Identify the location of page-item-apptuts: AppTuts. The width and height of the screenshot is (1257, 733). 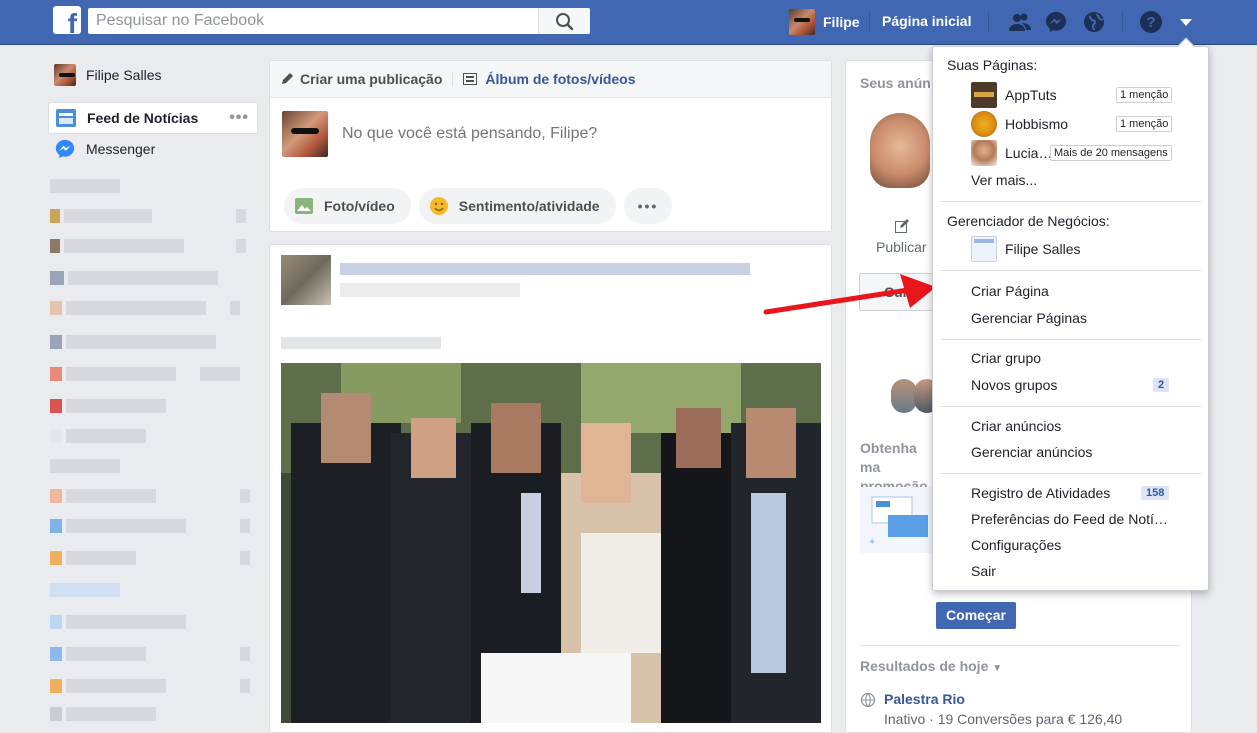
(1014, 95).